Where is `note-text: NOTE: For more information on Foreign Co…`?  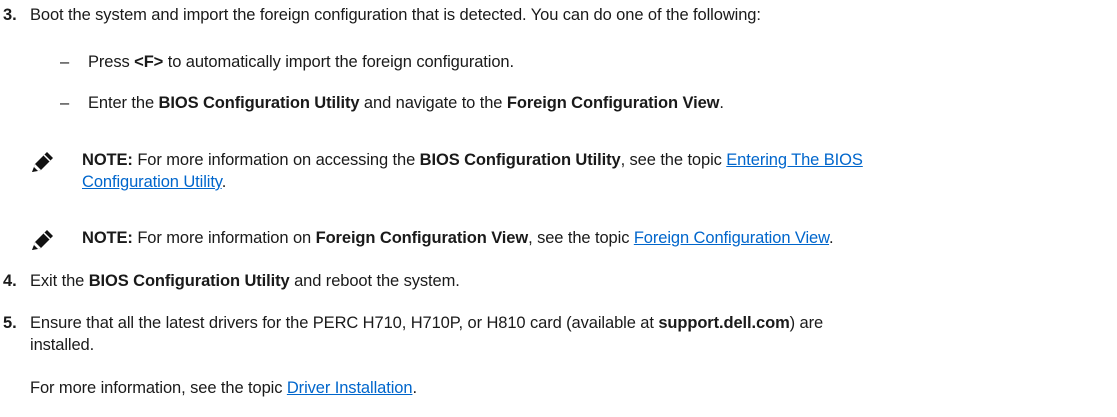
note-text: NOTE: For more information on Foreign Co… is located at coordinates (458, 238).